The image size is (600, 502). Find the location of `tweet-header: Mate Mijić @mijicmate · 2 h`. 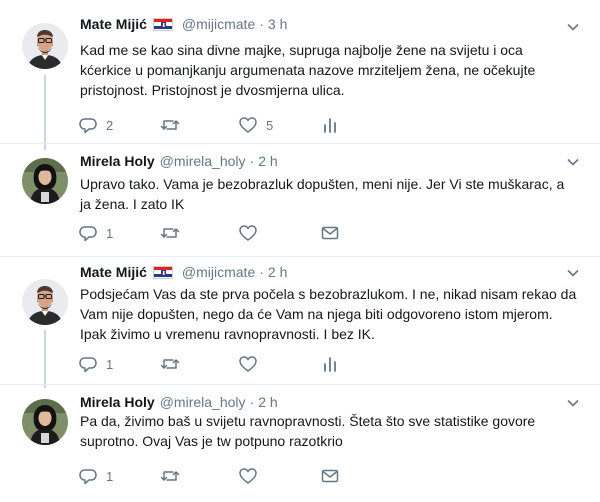

tweet-header: Mate Mijić @mijicmate · 2 h is located at coordinates (183, 272).